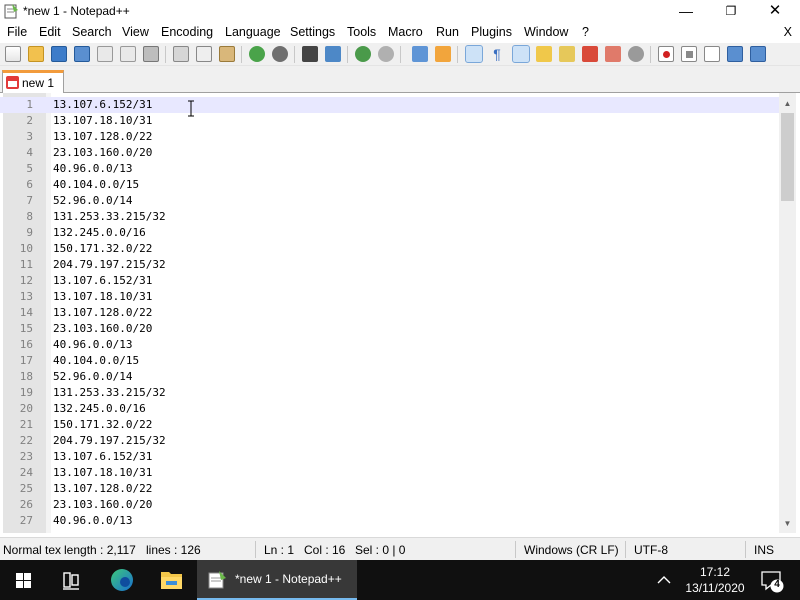  Describe the element at coordinates (491, 32) in the screenshot. I see `menu-plugins: Plugins` at that location.